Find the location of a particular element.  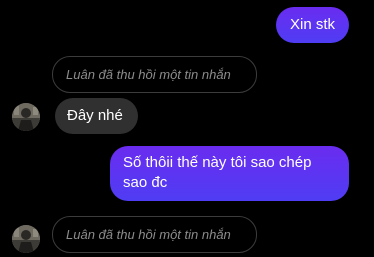

outgoing-message-bubble: Xin stk is located at coordinates (312, 25).